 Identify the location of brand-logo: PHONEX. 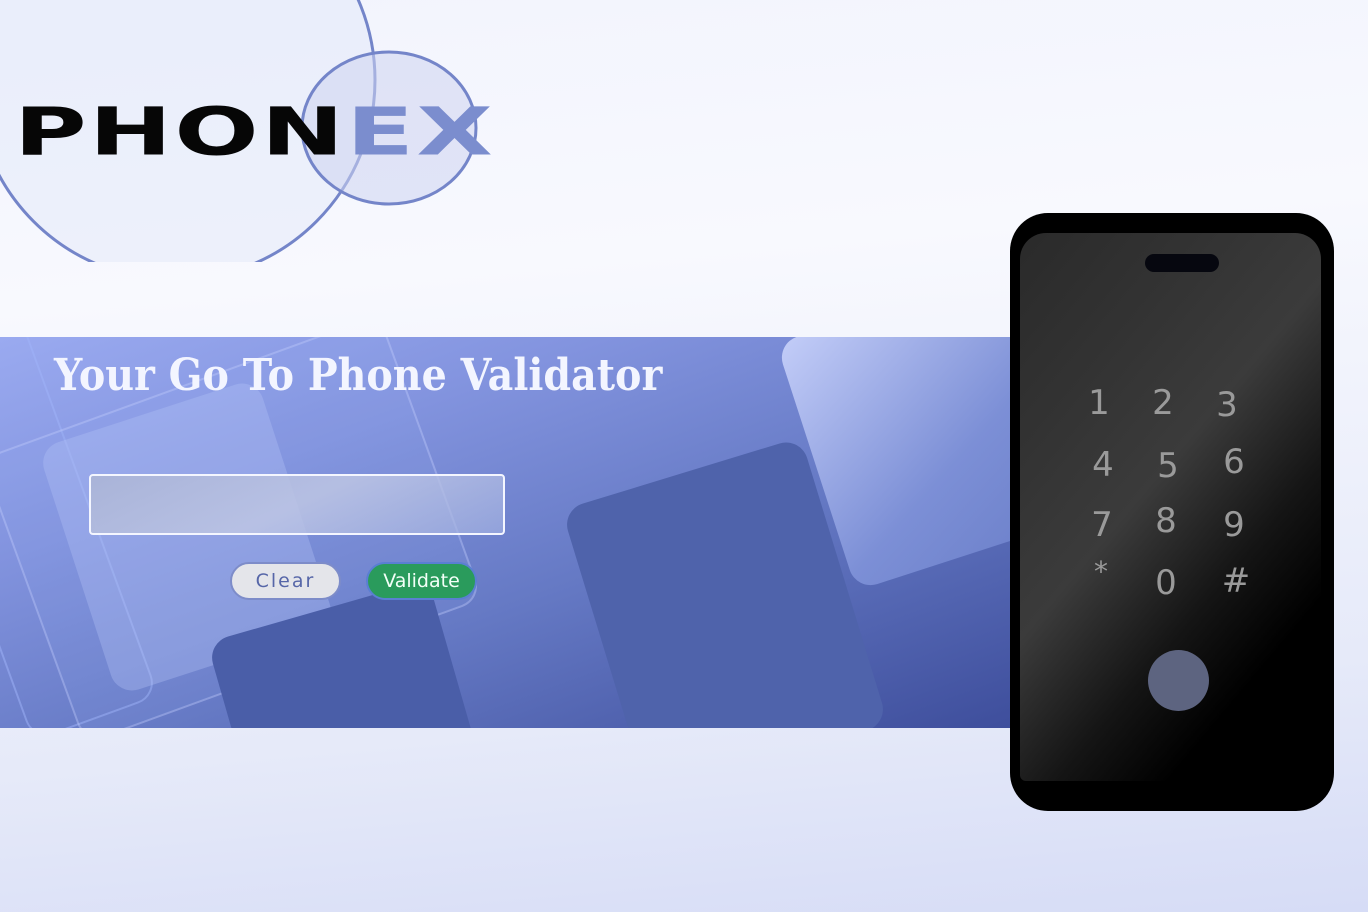
(254, 132).